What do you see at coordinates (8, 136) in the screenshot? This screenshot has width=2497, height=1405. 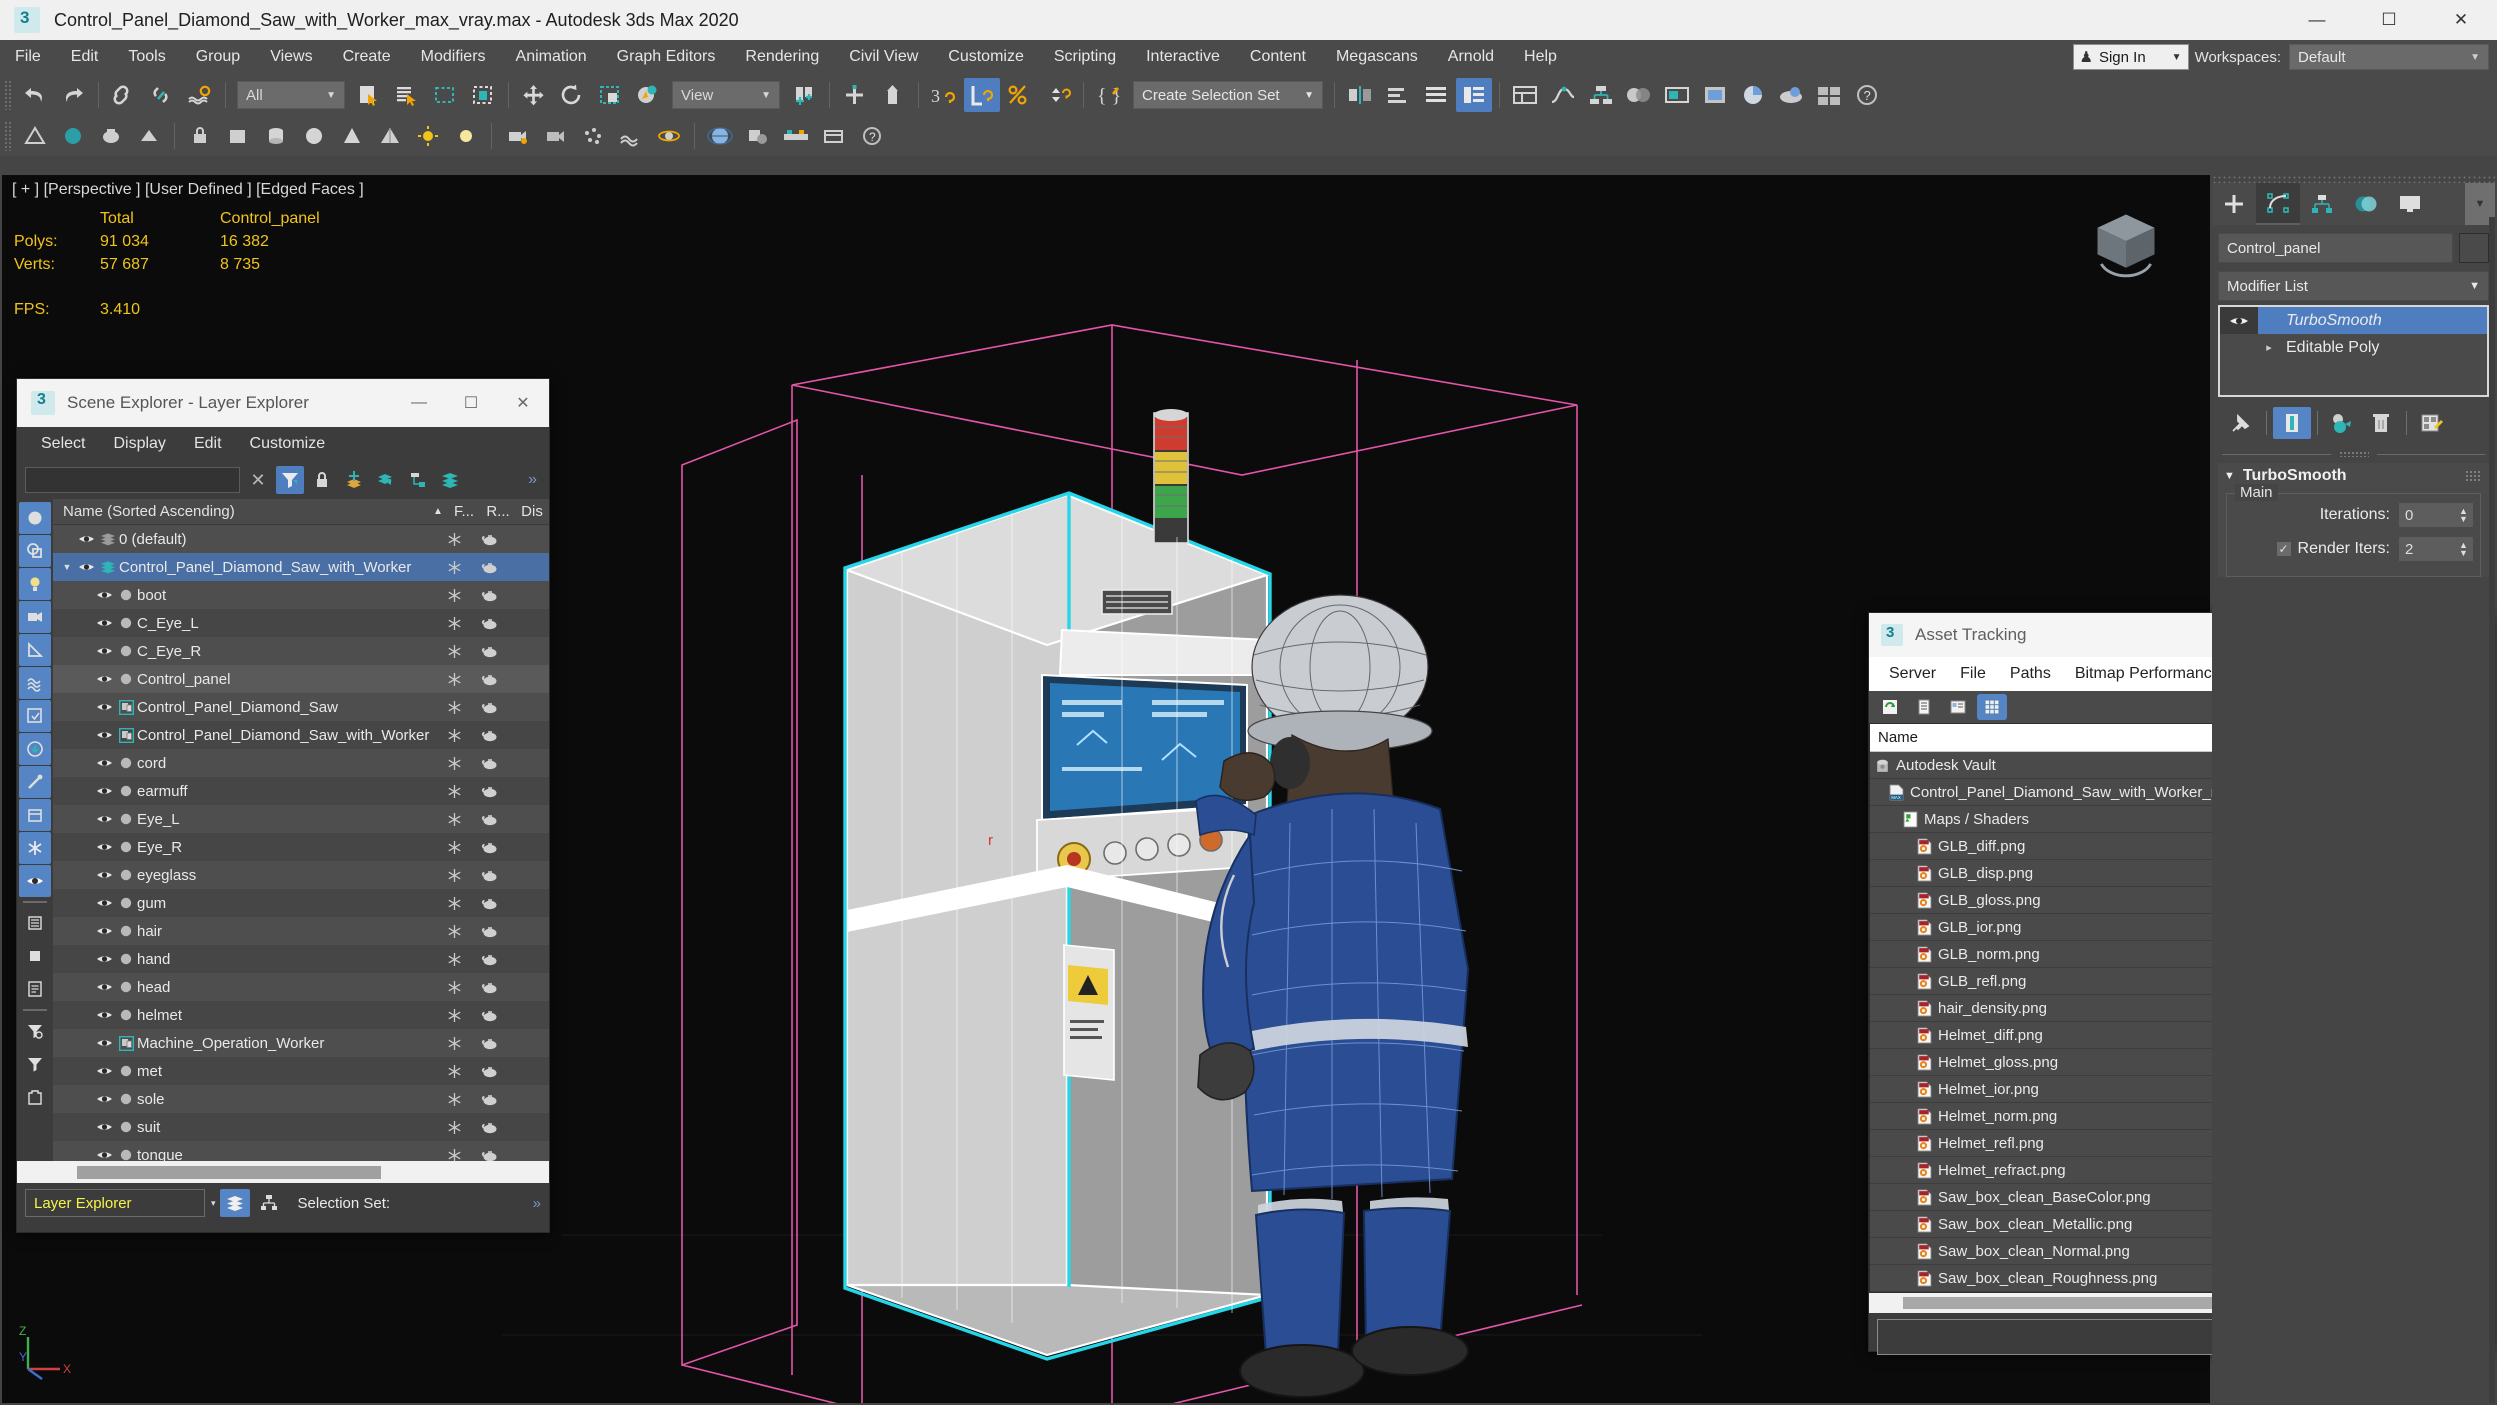 I see `toolbar-grip` at bounding box center [8, 136].